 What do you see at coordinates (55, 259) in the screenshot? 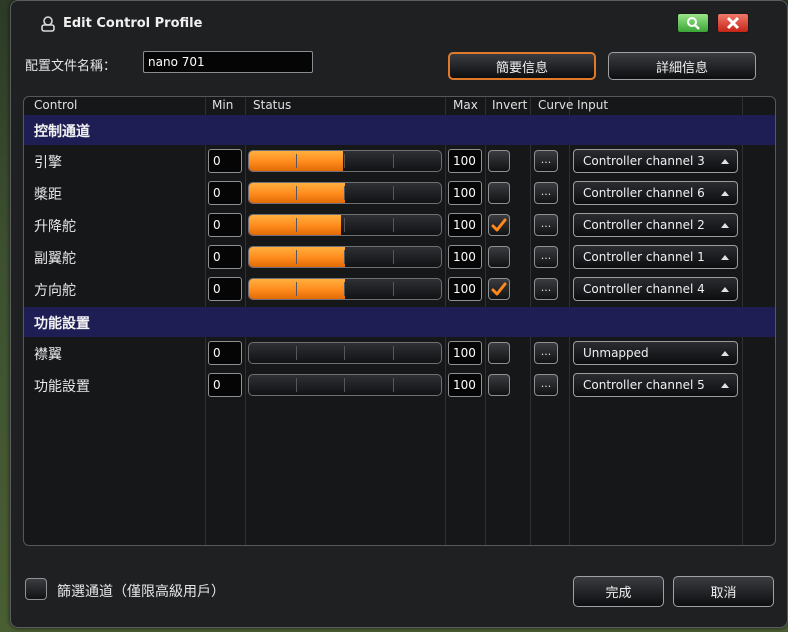
I see `row-label: 副翼舵` at bounding box center [55, 259].